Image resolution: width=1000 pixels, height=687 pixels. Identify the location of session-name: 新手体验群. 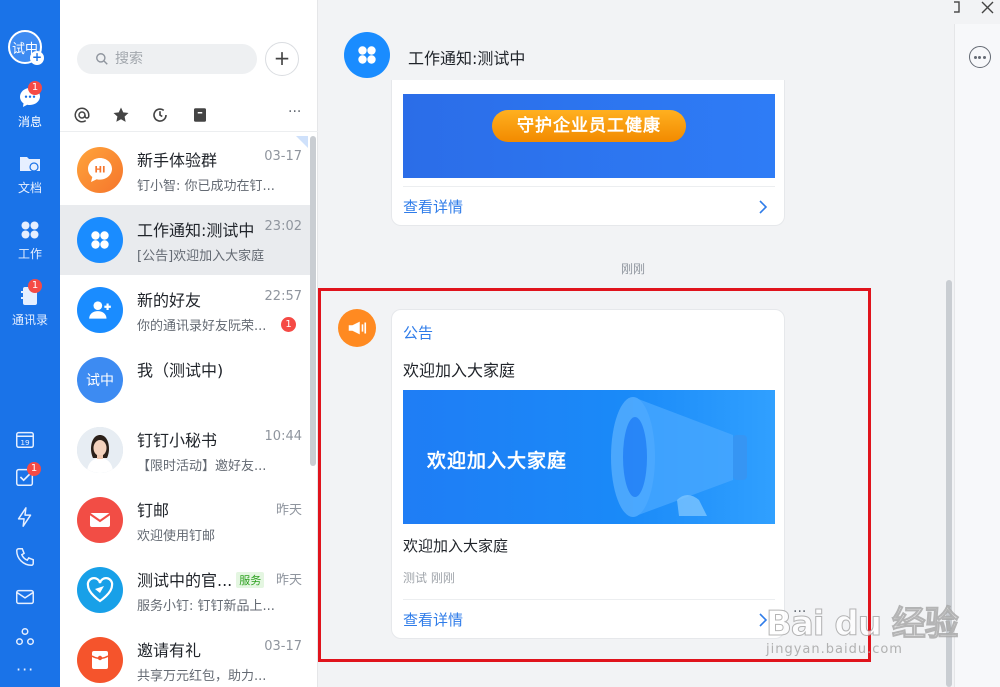
(177, 160).